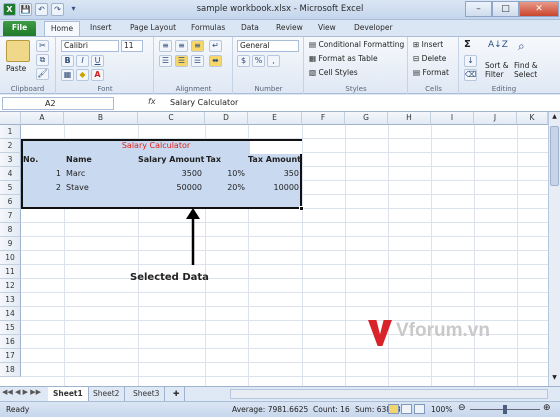 The height and width of the screenshot is (417, 560). What do you see at coordinates (494, 74) in the screenshot?
I see `filter-label: Filter` at bounding box center [494, 74].